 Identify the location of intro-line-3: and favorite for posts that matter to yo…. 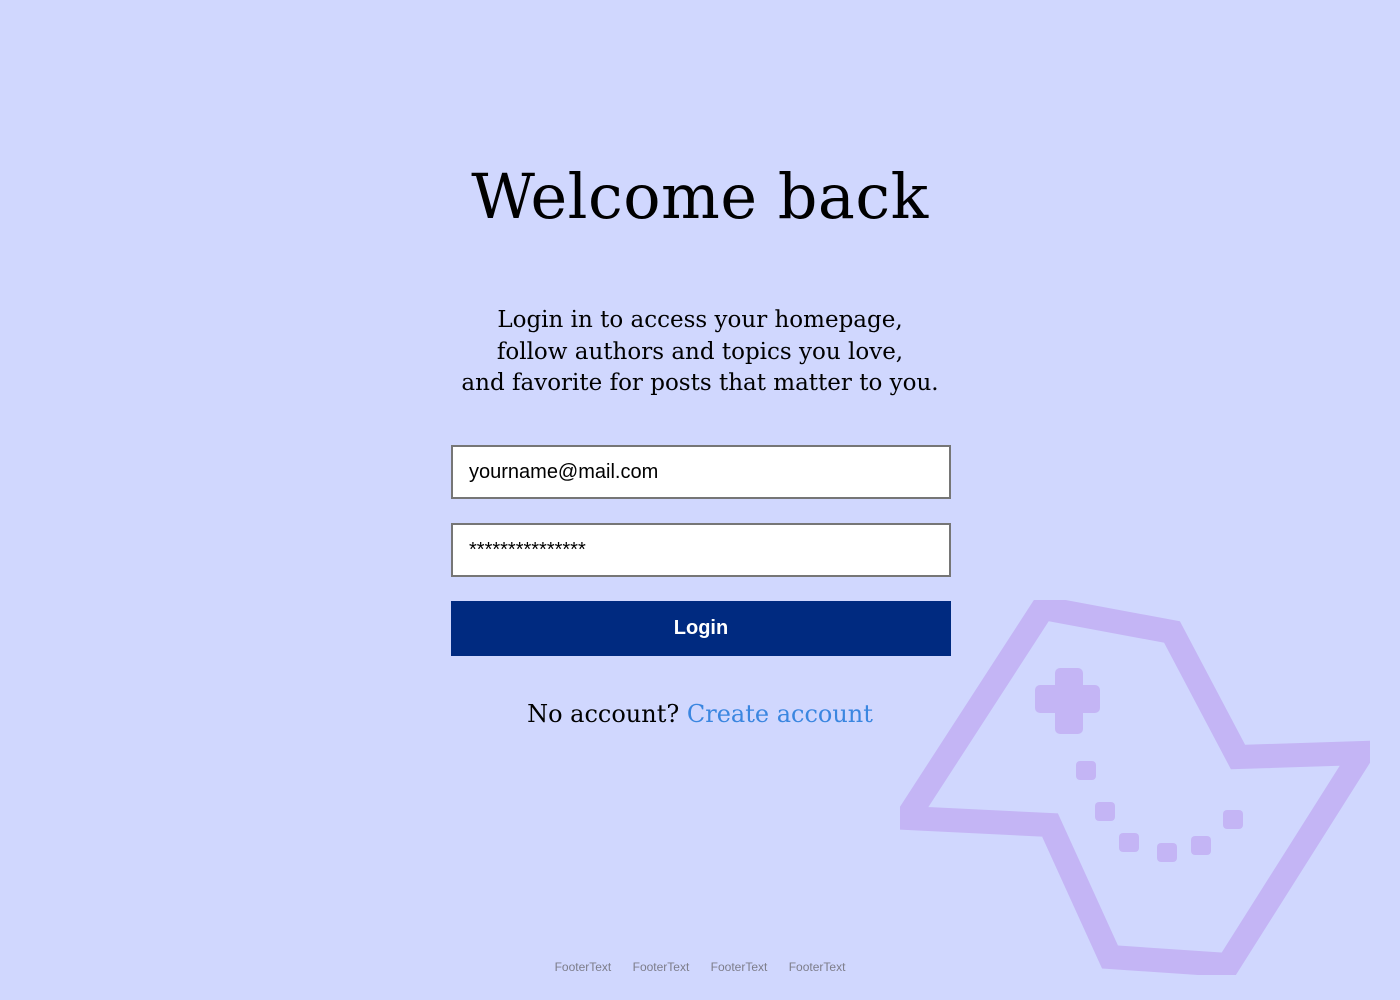
(700, 383).